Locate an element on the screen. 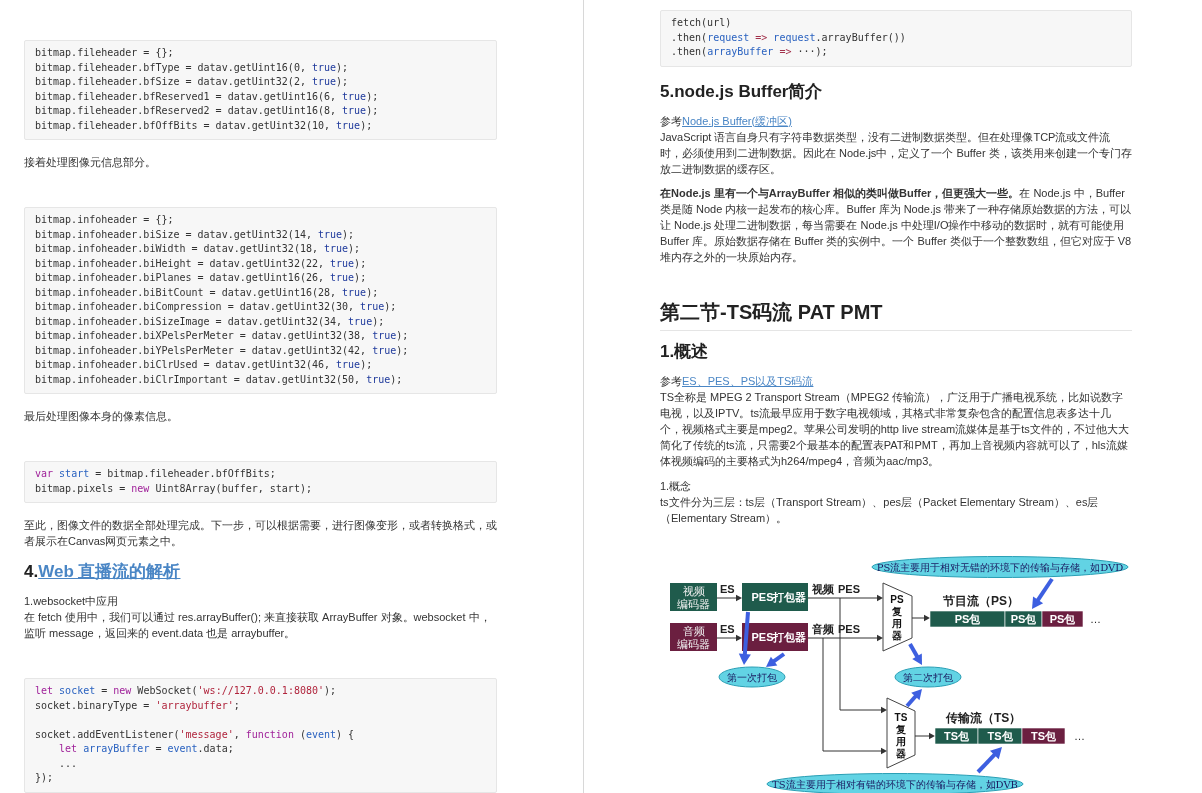 The width and height of the screenshot is (1202, 793). paragraph: 在Node.js 里有一个与ArrayBuffer 相似的类叫做Buffer，但更强大一些。在 Node.js 中，Buffer 类是随 Node 内核一起发布的核心库。Buffer 库为 Node.js 带来了一种存储原始数据的方法，可以让 Node.js 处理二进制数据，每当需要在 Node.js 中处理I/O操作中移动的数据时，就有可能使用 Buffer 库。原始数据存储在 Buffer 类的实例中。一个 Buffer 类似于一个整数数组，但它对应于 V8 堆内存之外的一块原始内存。 is located at coordinates (896, 225).